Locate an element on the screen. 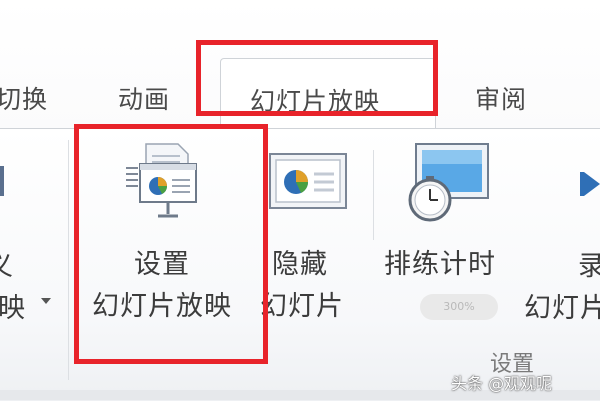 The width and height of the screenshot is (600, 401). rehearse-timings-icon is located at coordinates (448, 182).